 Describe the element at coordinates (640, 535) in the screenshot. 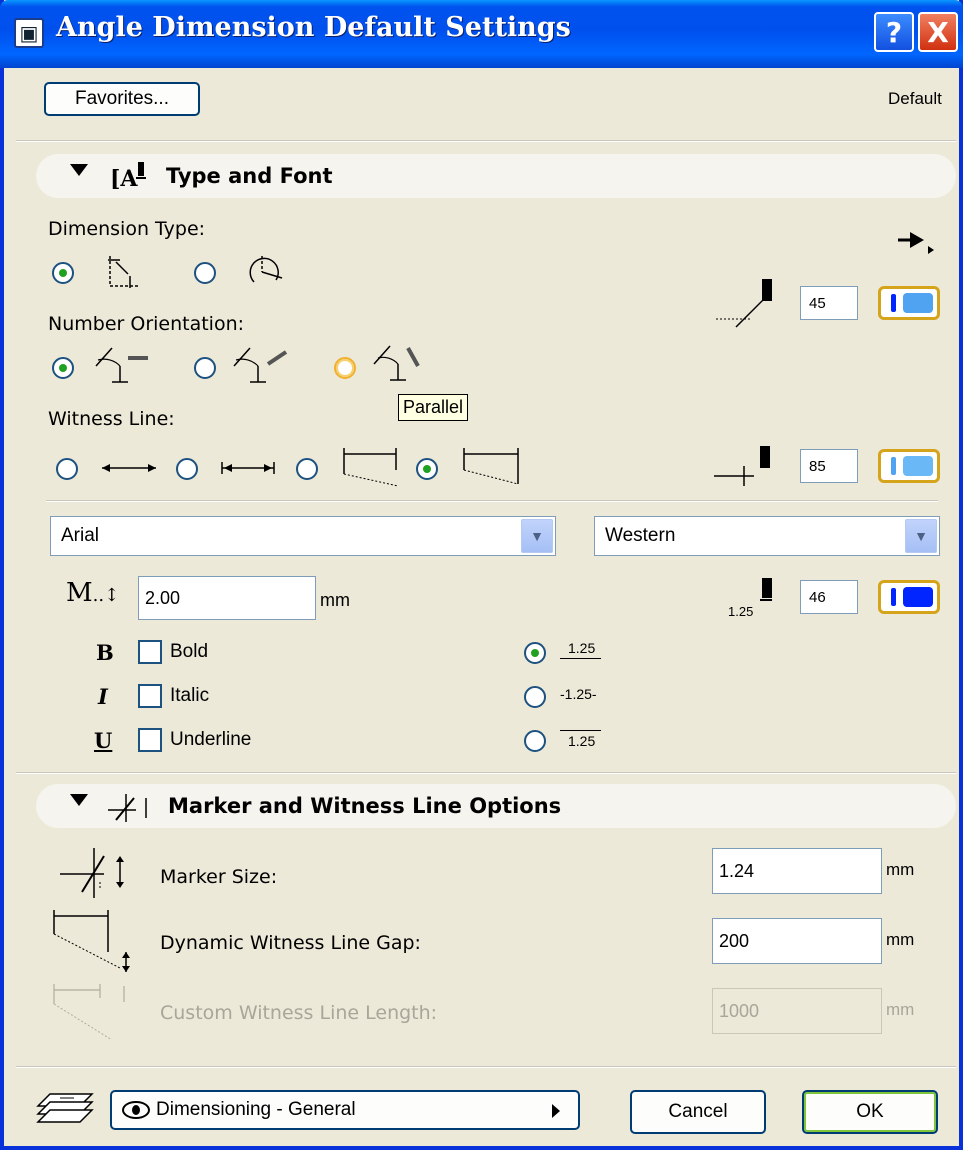

I see `script-select-value: Western` at that location.